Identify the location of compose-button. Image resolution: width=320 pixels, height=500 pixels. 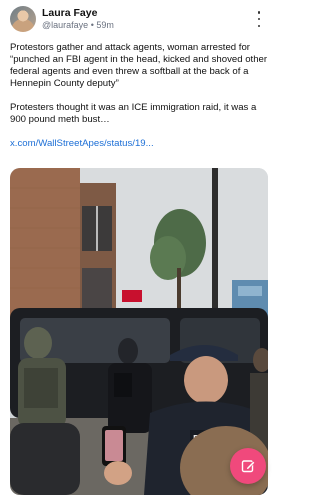
(248, 466).